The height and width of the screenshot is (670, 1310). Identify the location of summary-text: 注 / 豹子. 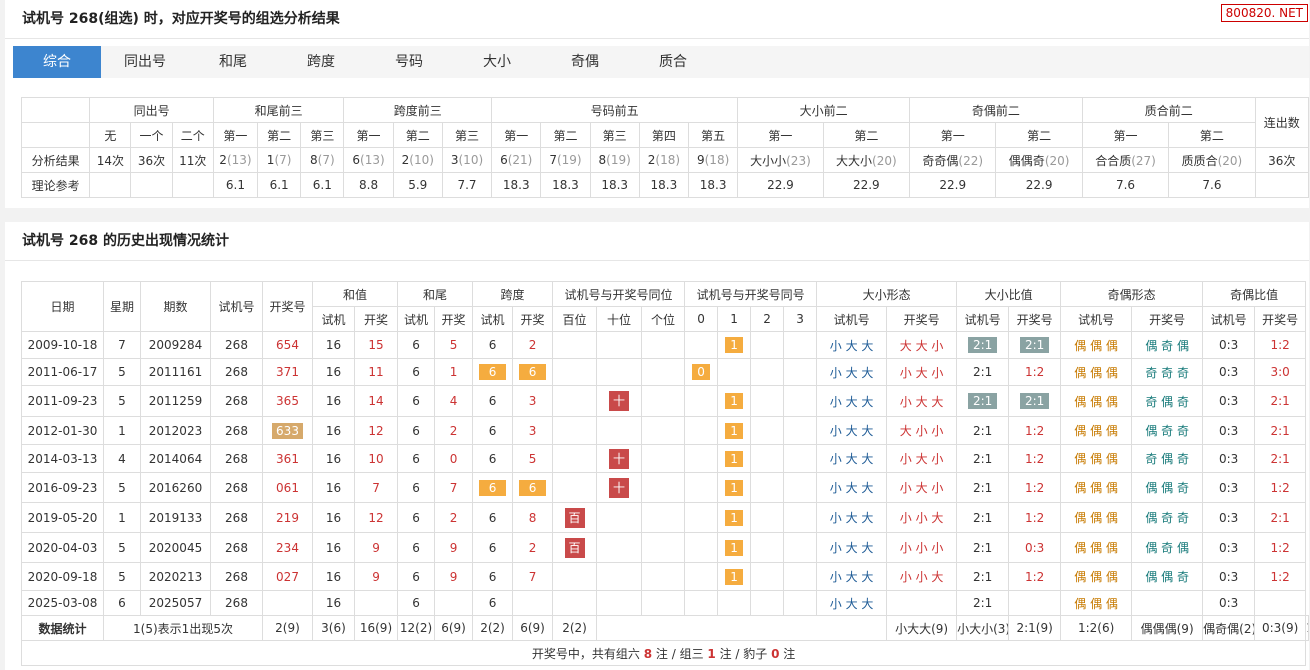
(743, 653).